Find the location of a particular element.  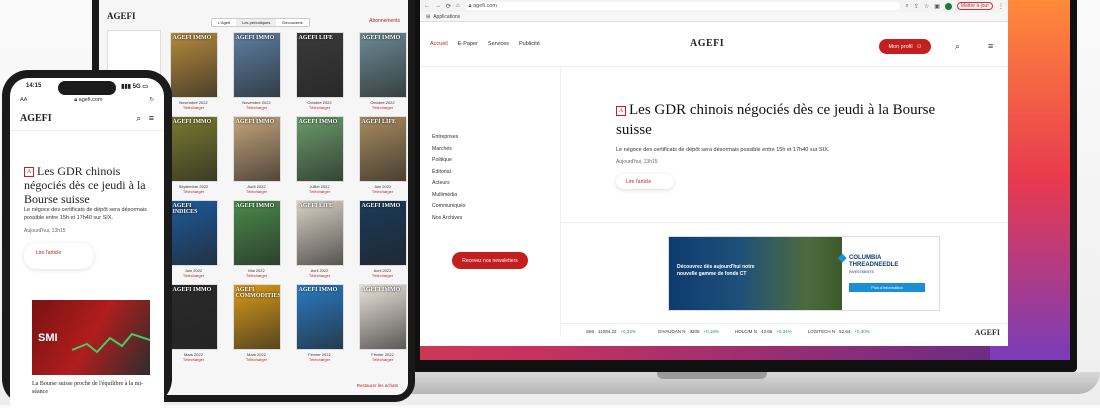

side-menu-item: Multimédia is located at coordinates (448, 196).